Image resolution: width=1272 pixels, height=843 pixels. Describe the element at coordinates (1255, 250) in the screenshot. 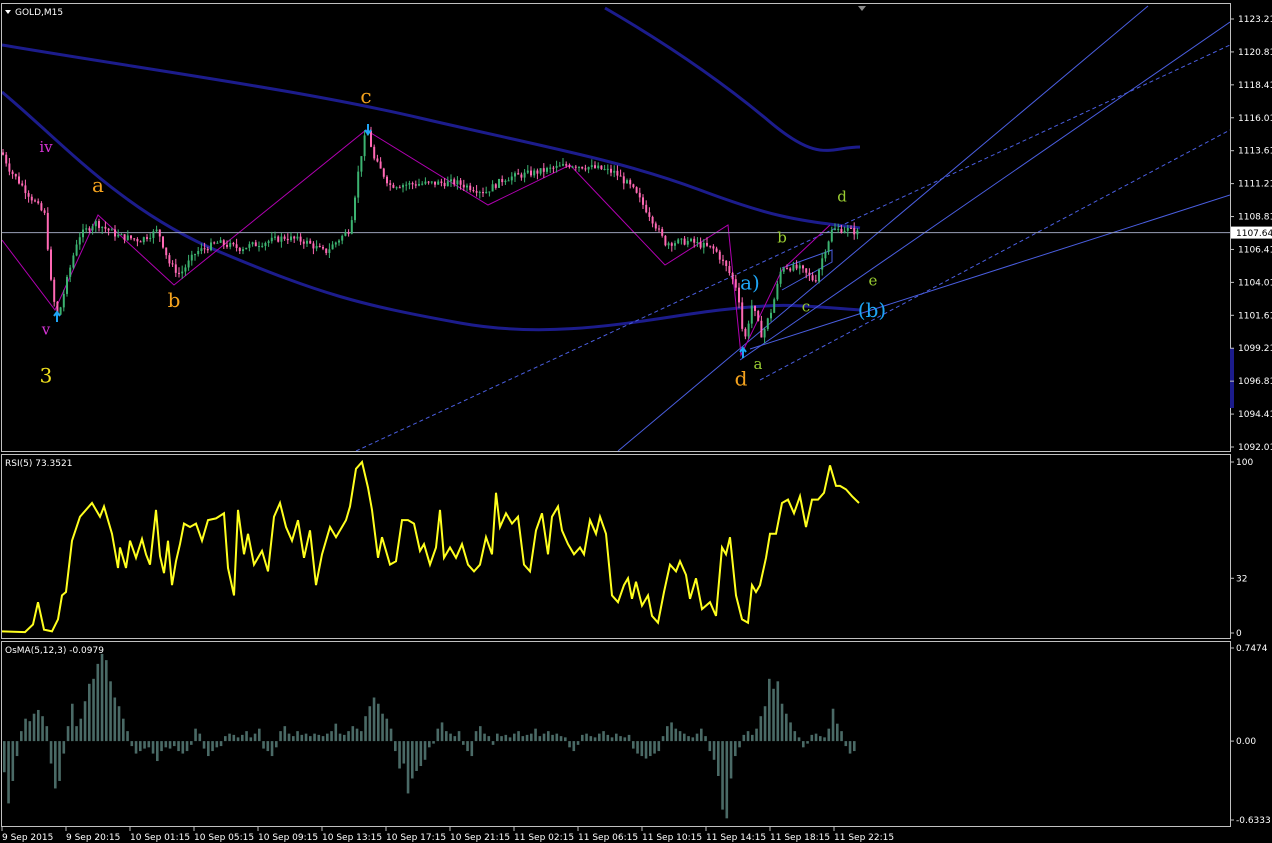

I see `price-tick-label: 1106.41` at that location.